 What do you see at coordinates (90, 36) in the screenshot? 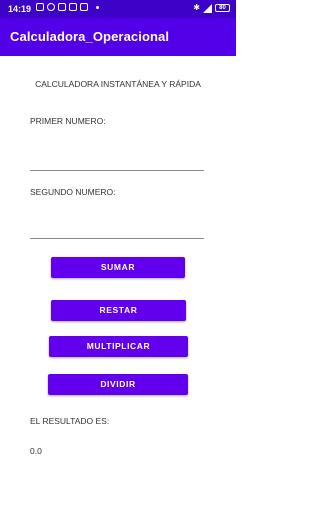
I see `app-title: Calculadora_Operacional` at bounding box center [90, 36].